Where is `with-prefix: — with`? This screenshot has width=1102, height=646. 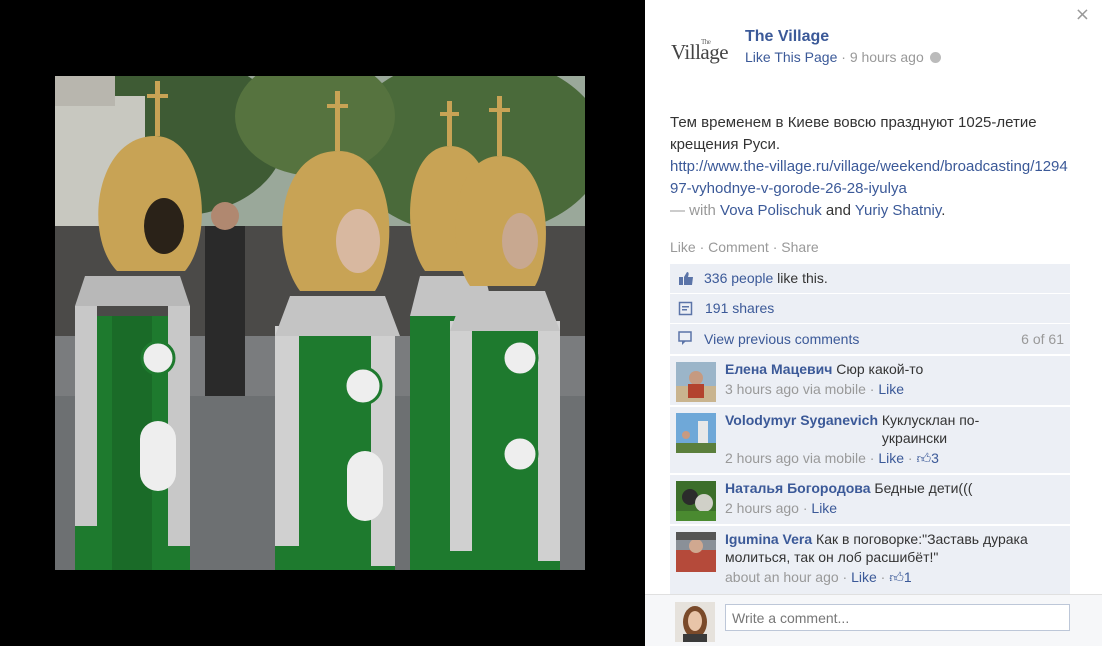 with-prefix: — with is located at coordinates (695, 210).